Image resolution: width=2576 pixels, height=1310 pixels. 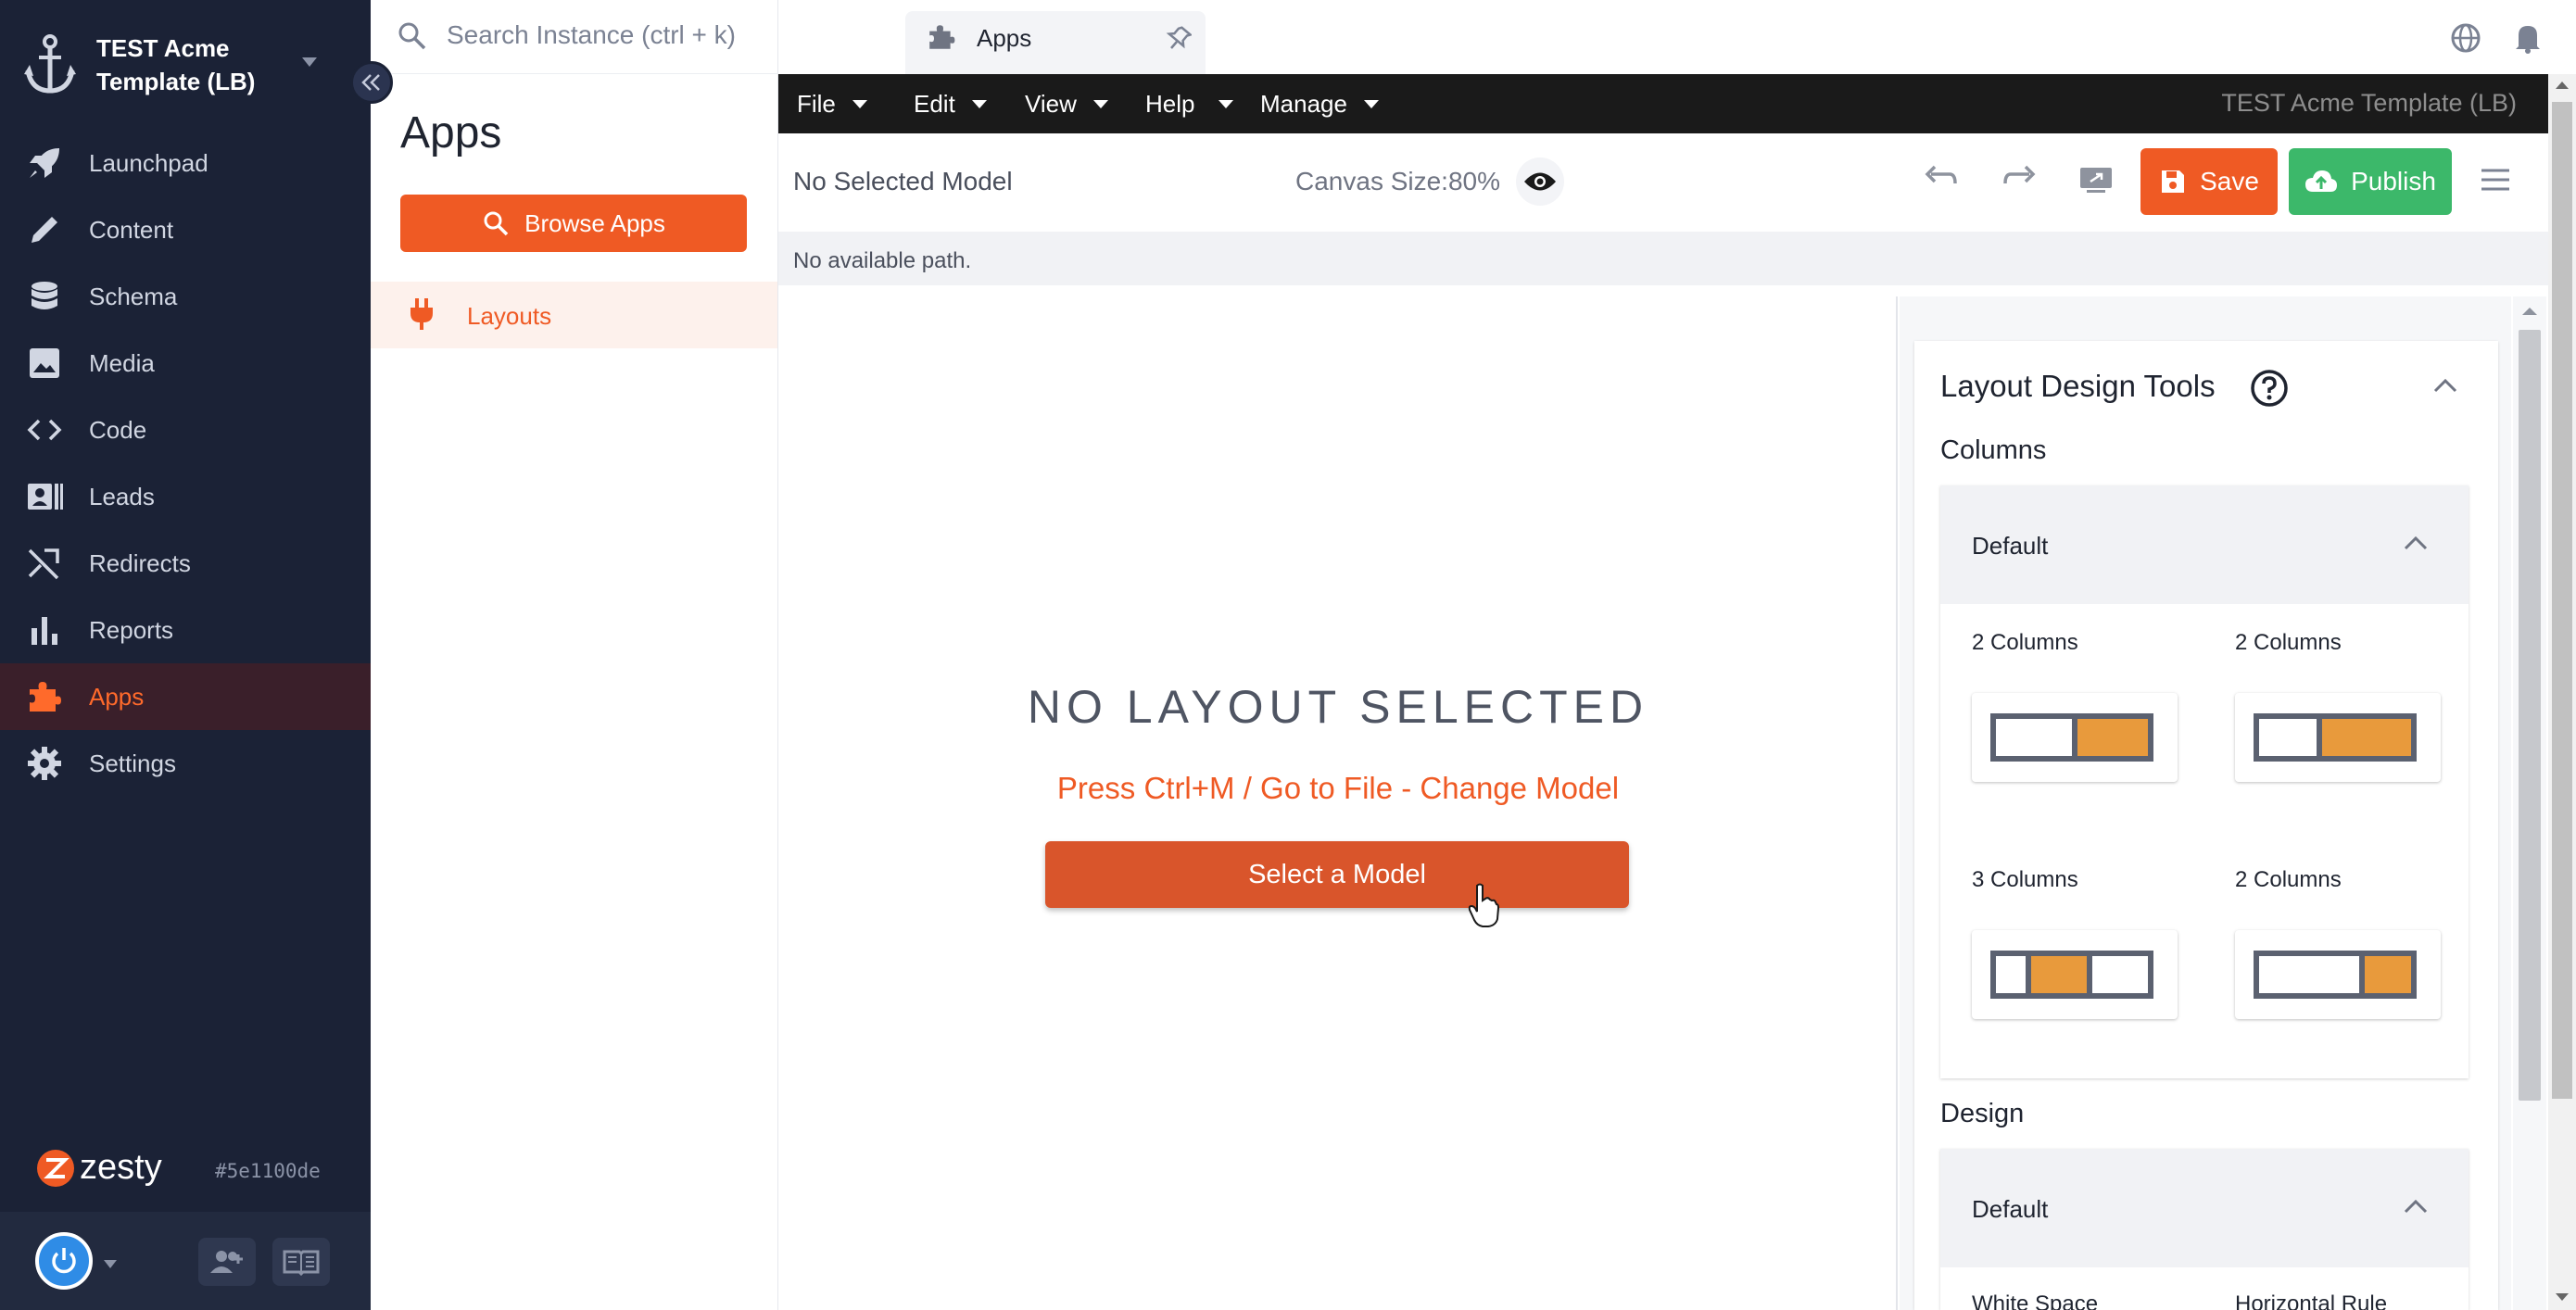 I want to click on select-model-button: Select a Model, so click(x=1337, y=874).